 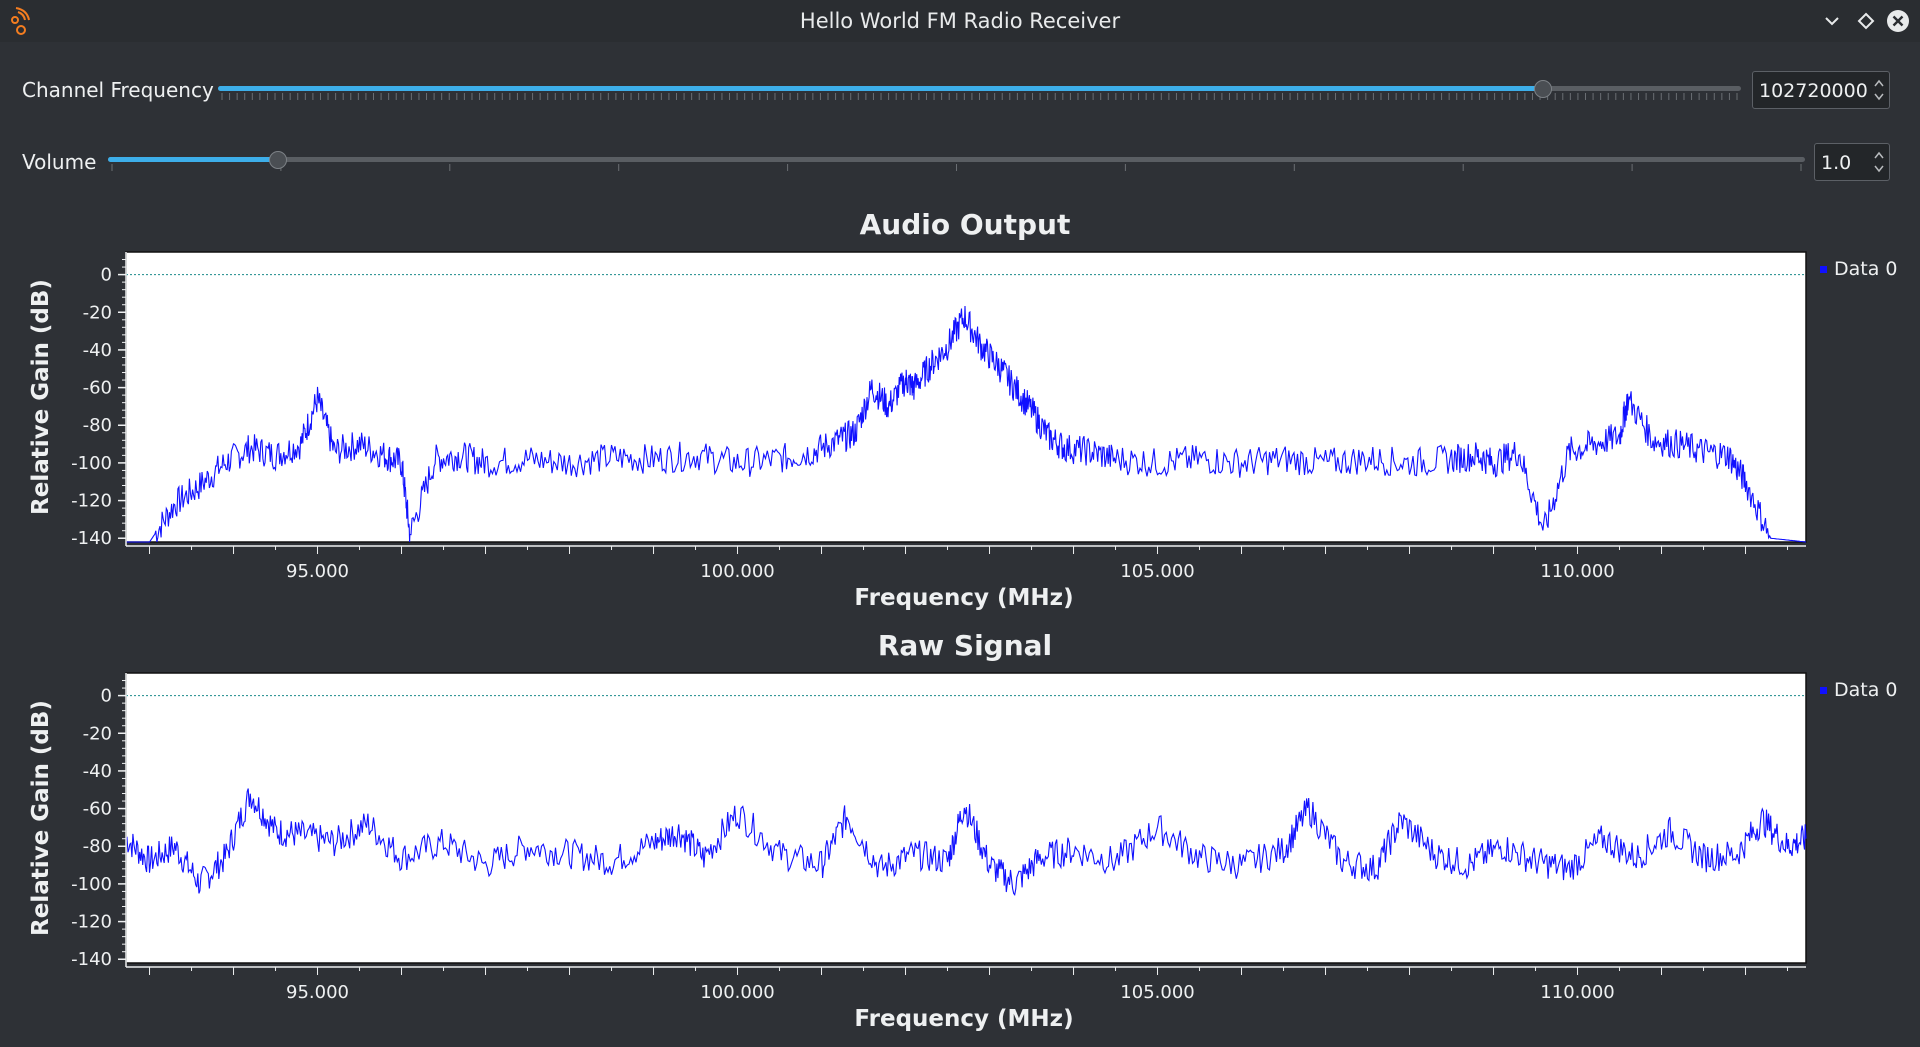 What do you see at coordinates (1543, 89) in the screenshot?
I see `channel-frequency-handle` at bounding box center [1543, 89].